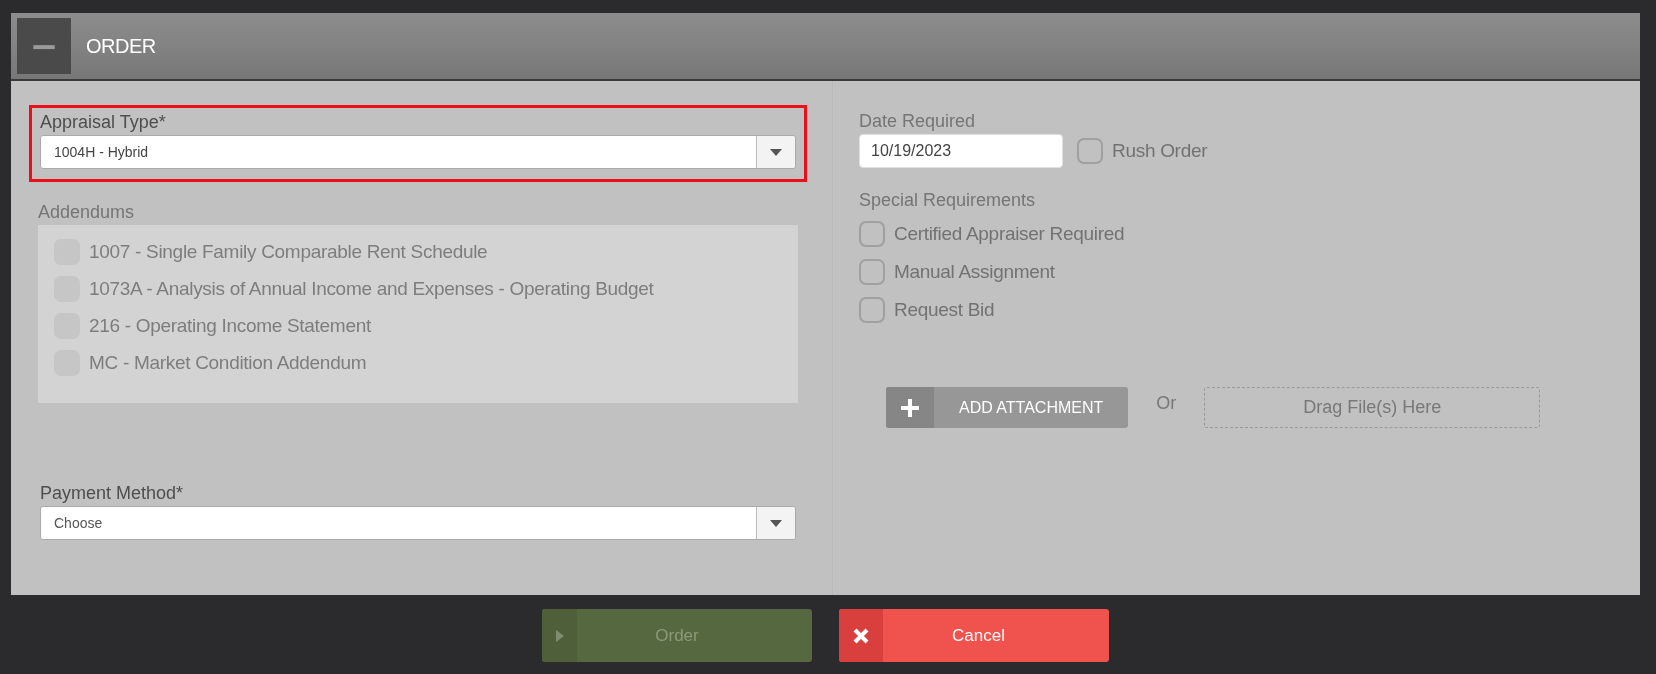 Image resolution: width=1656 pixels, height=674 pixels. I want to click on checkbox-label: Manual Assignment, so click(974, 272).